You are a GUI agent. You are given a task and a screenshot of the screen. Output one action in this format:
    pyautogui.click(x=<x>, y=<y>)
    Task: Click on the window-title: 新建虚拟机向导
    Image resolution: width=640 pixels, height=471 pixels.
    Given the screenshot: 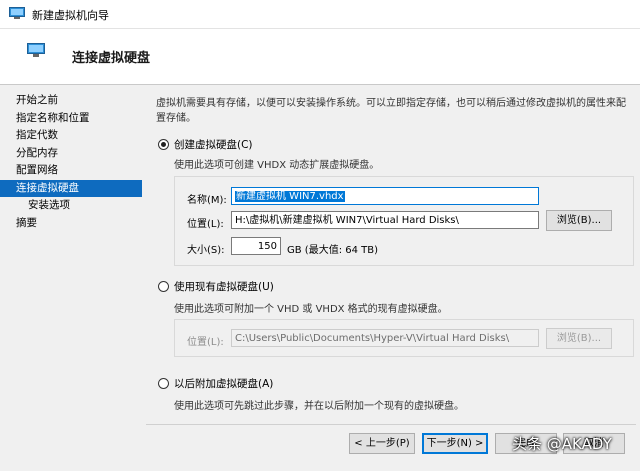 What is the action you would take?
    pyautogui.click(x=70, y=15)
    